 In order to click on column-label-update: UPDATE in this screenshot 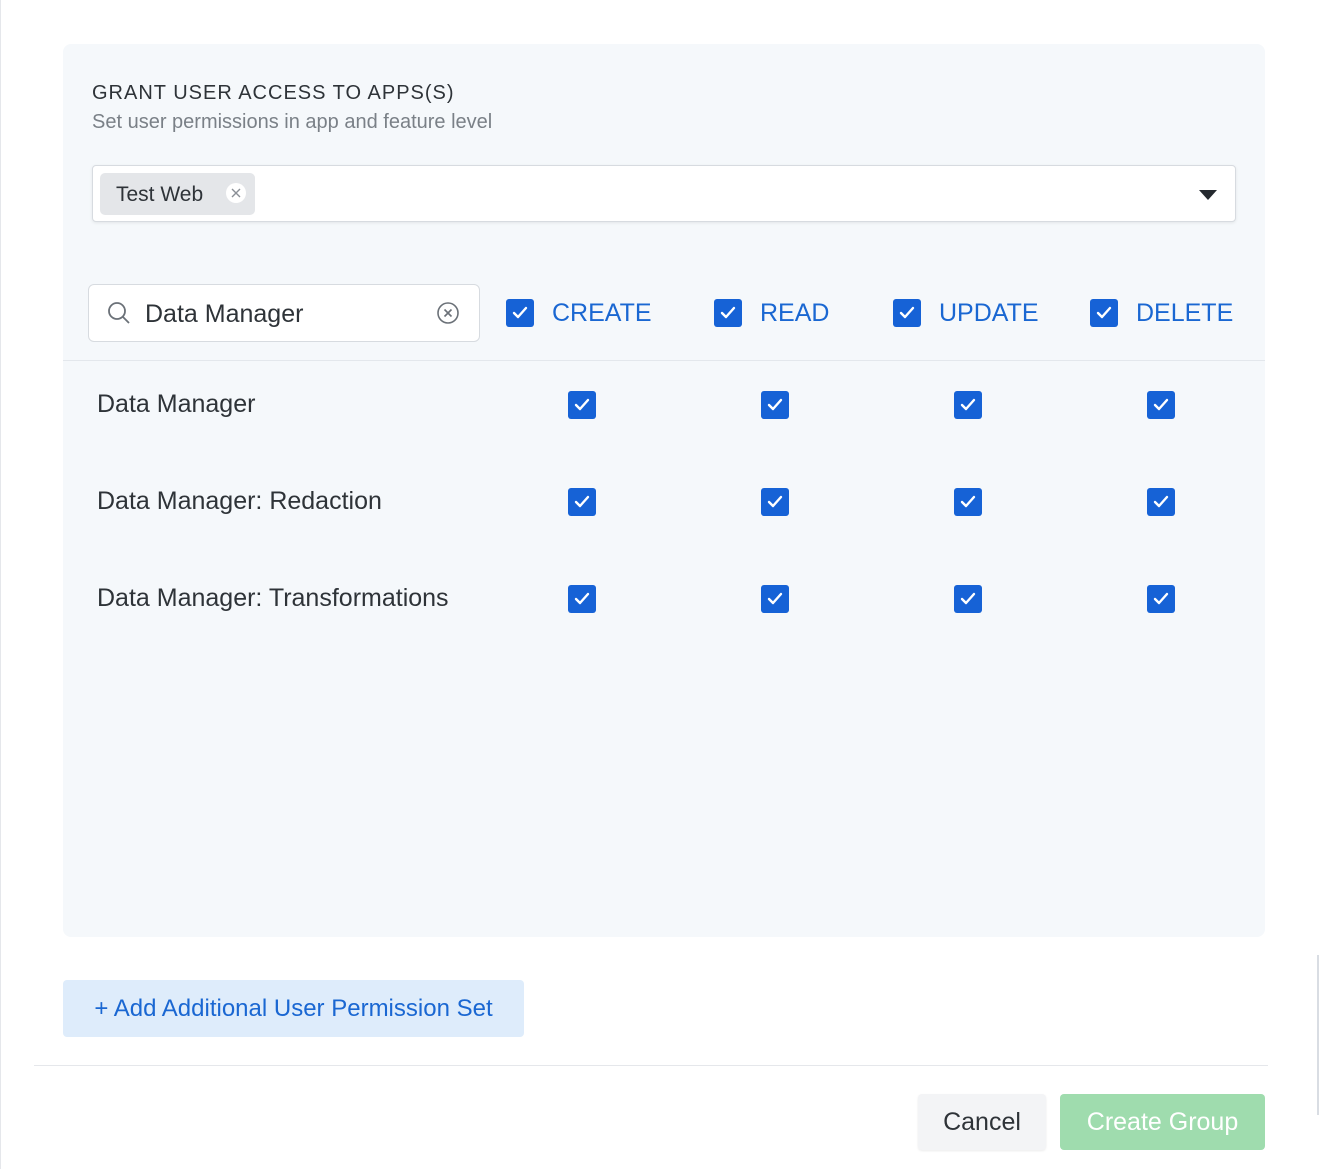, I will do `click(989, 312)`.